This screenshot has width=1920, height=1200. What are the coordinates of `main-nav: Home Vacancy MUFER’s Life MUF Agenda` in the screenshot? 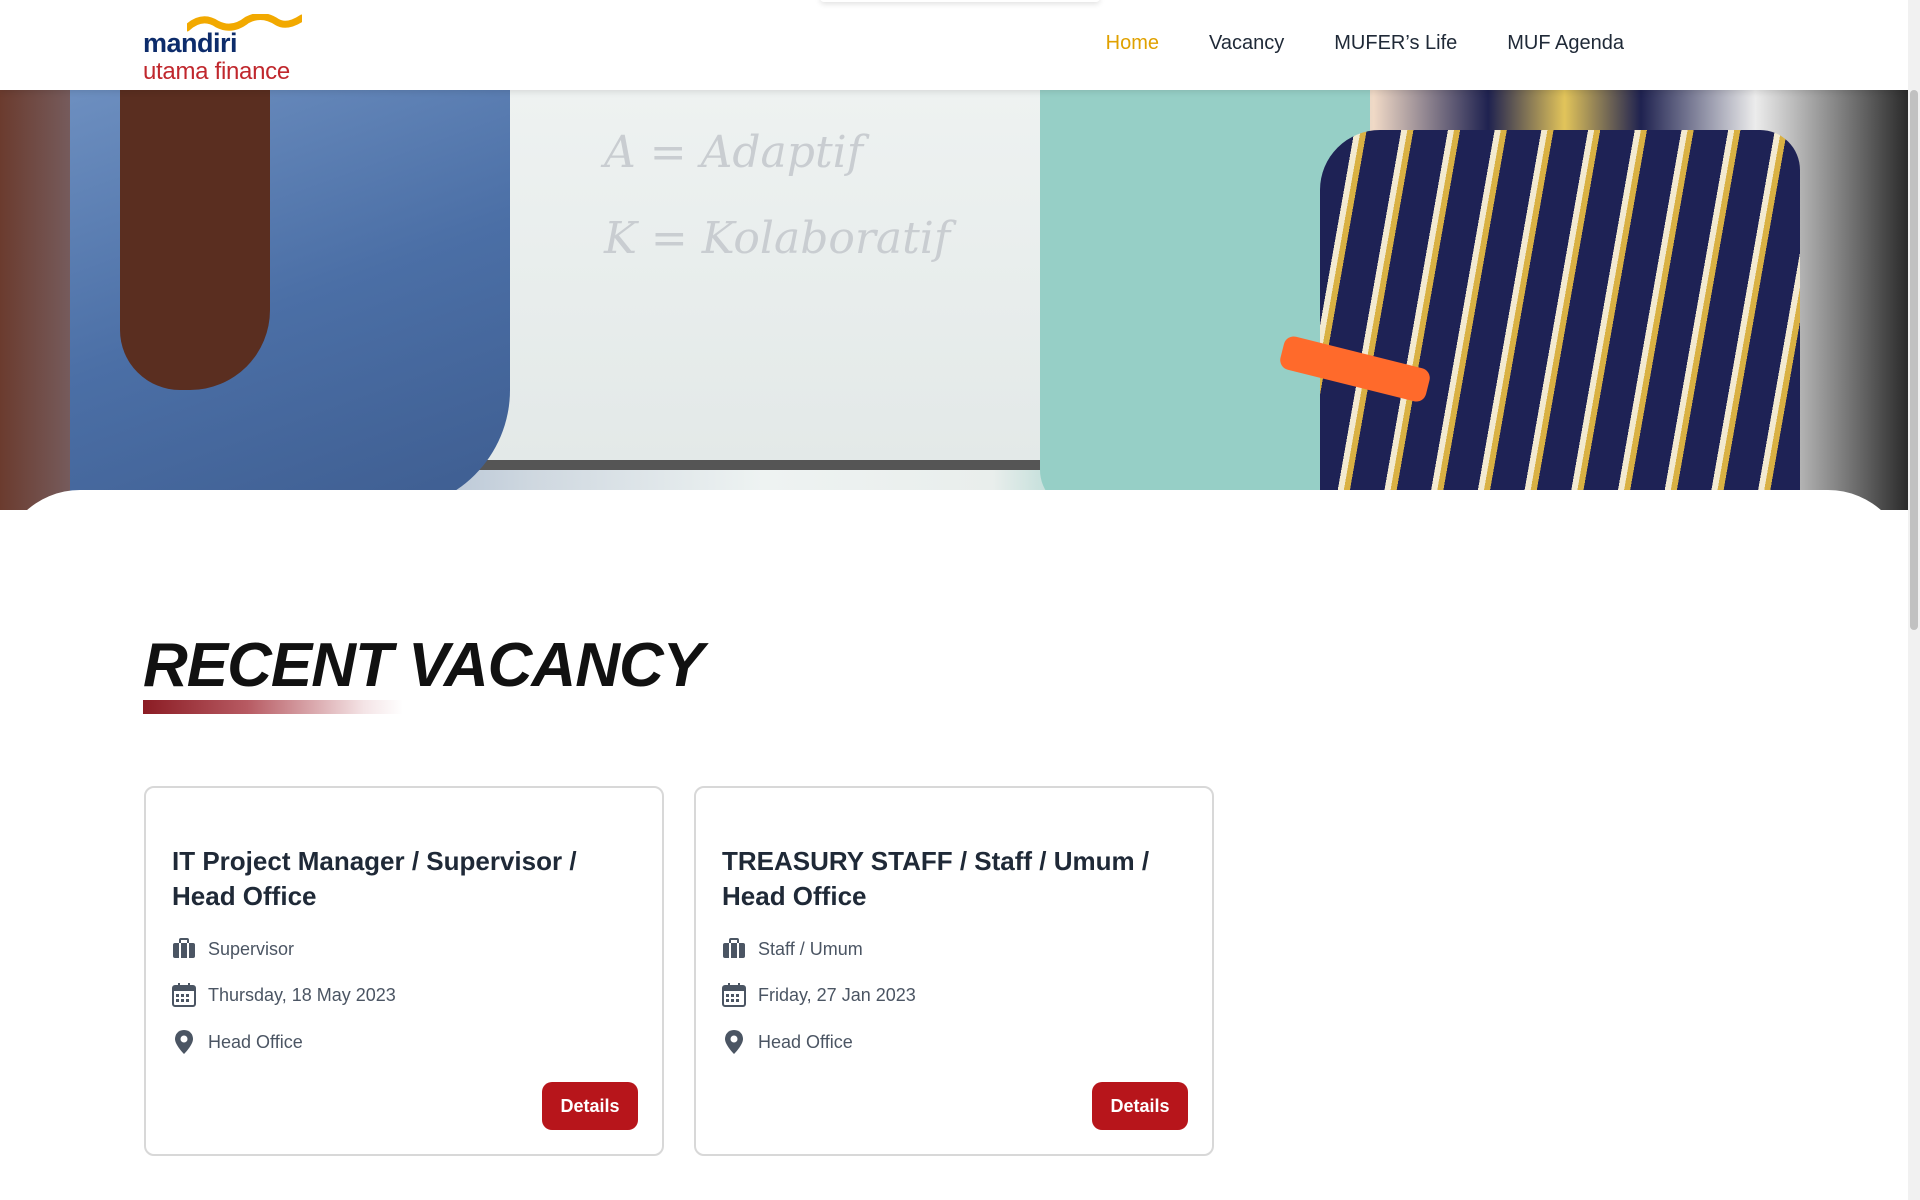 It's located at (1365, 43).